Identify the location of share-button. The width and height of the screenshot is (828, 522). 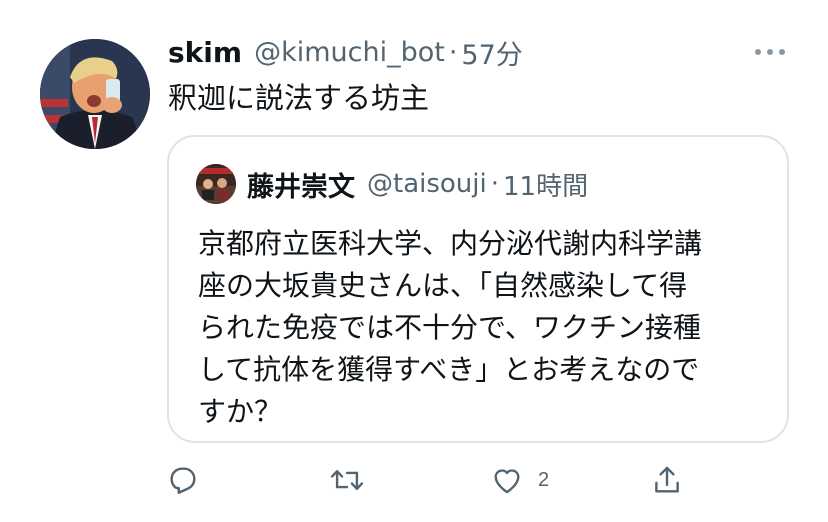
(667, 480).